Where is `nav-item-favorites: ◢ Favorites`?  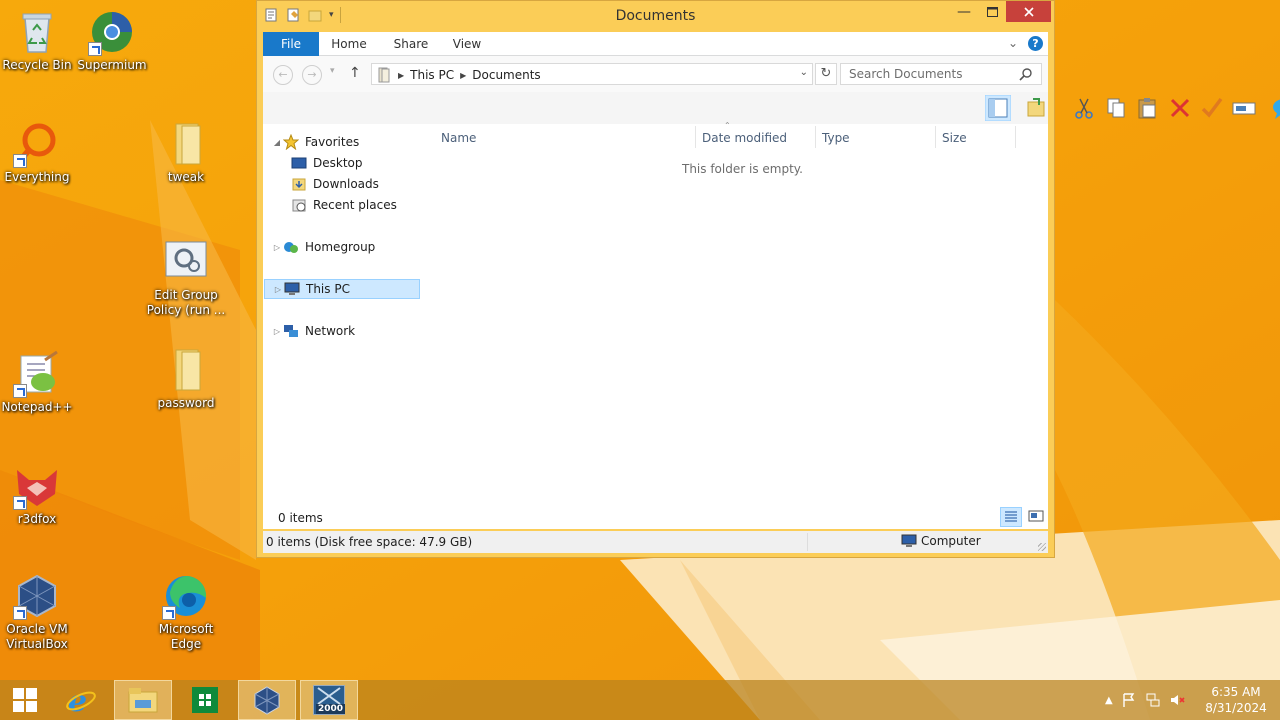
nav-item-favorites: ◢ Favorites is located at coordinates (315, 142).